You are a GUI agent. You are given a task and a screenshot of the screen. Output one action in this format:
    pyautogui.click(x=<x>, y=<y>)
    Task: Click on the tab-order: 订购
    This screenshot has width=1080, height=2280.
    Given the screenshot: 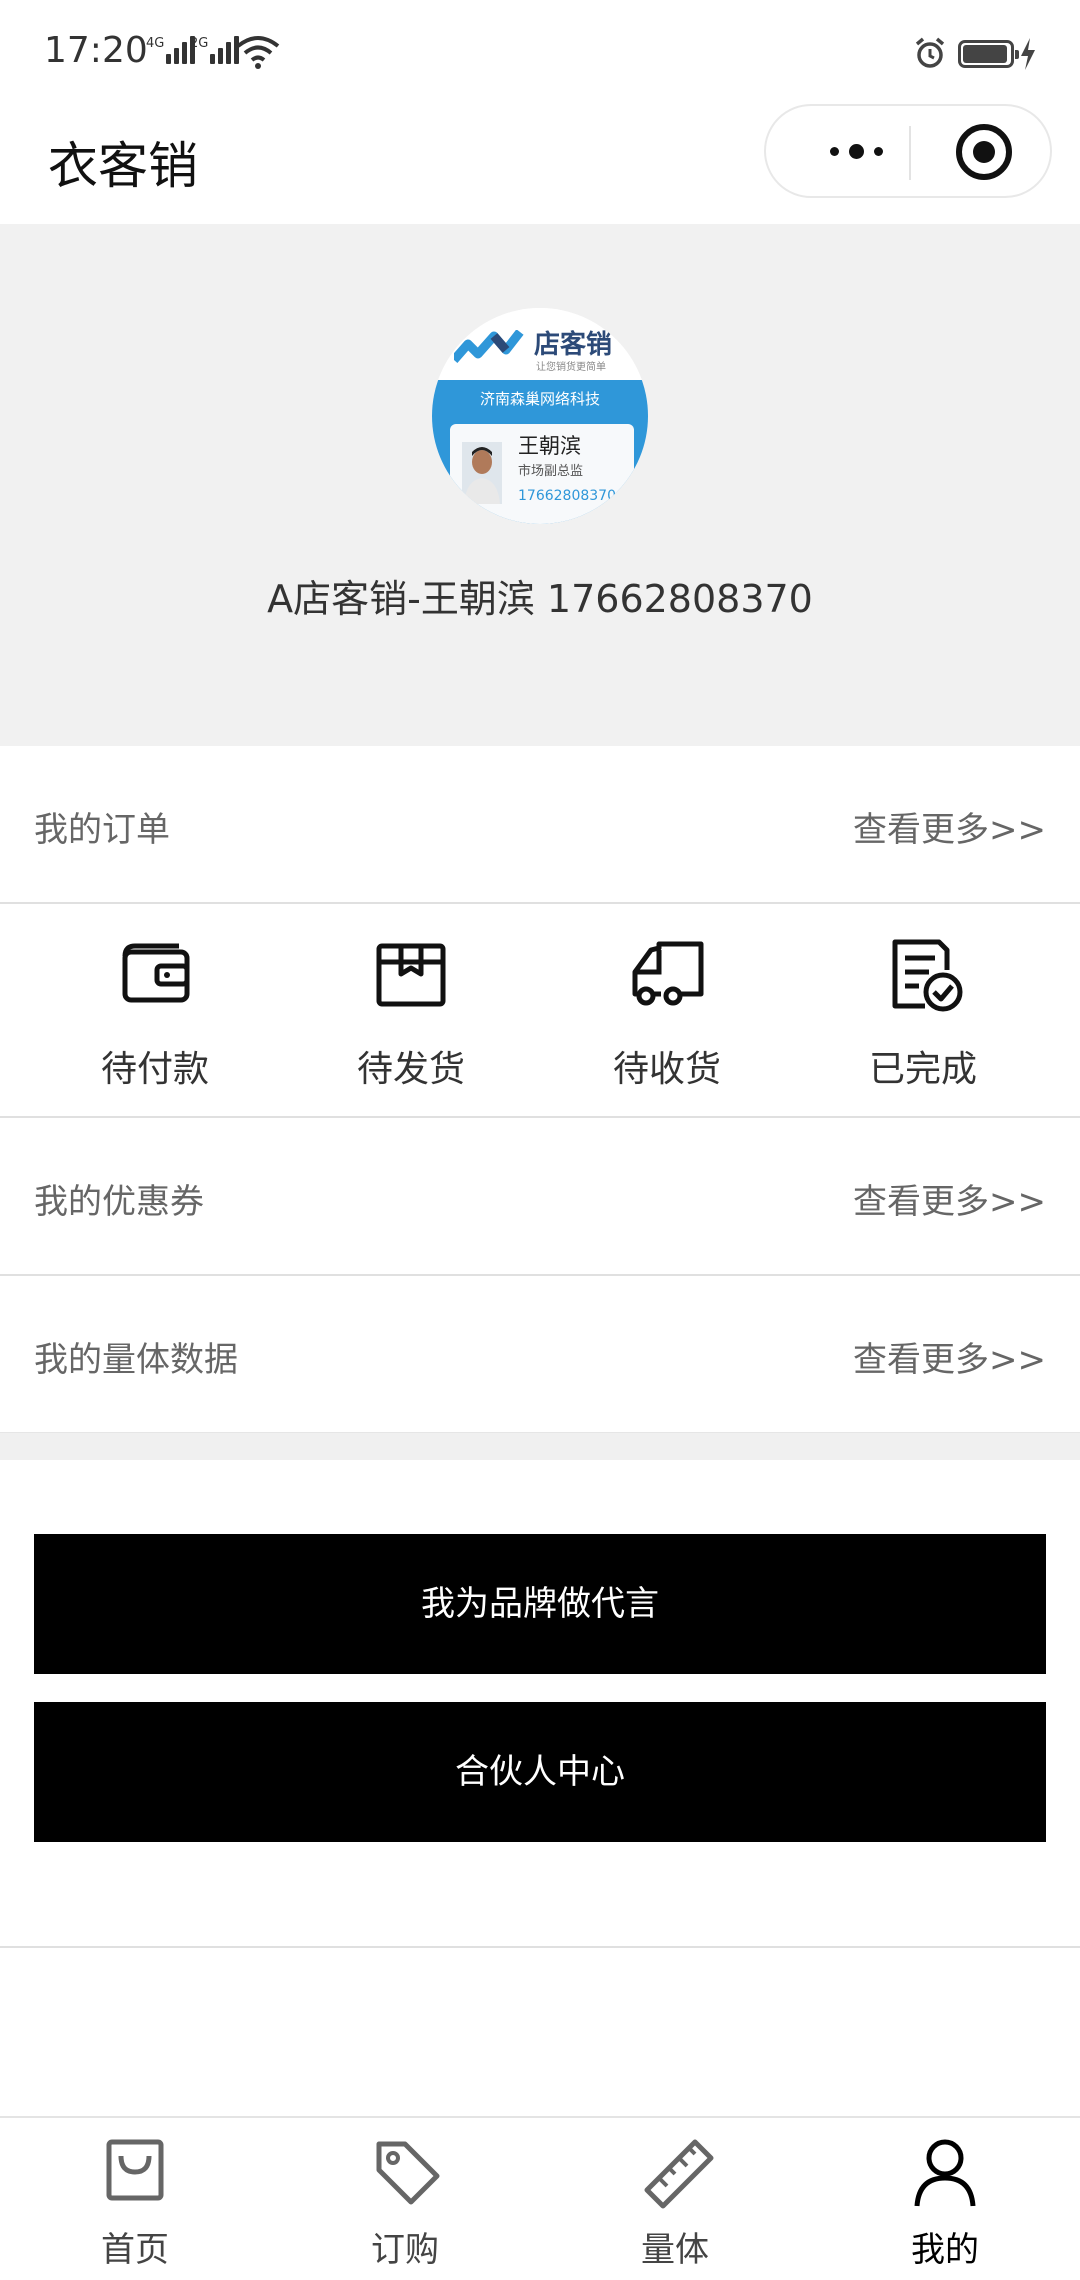 What is the action you would take?
    pyautogui.click(x=405, y=2199)
    